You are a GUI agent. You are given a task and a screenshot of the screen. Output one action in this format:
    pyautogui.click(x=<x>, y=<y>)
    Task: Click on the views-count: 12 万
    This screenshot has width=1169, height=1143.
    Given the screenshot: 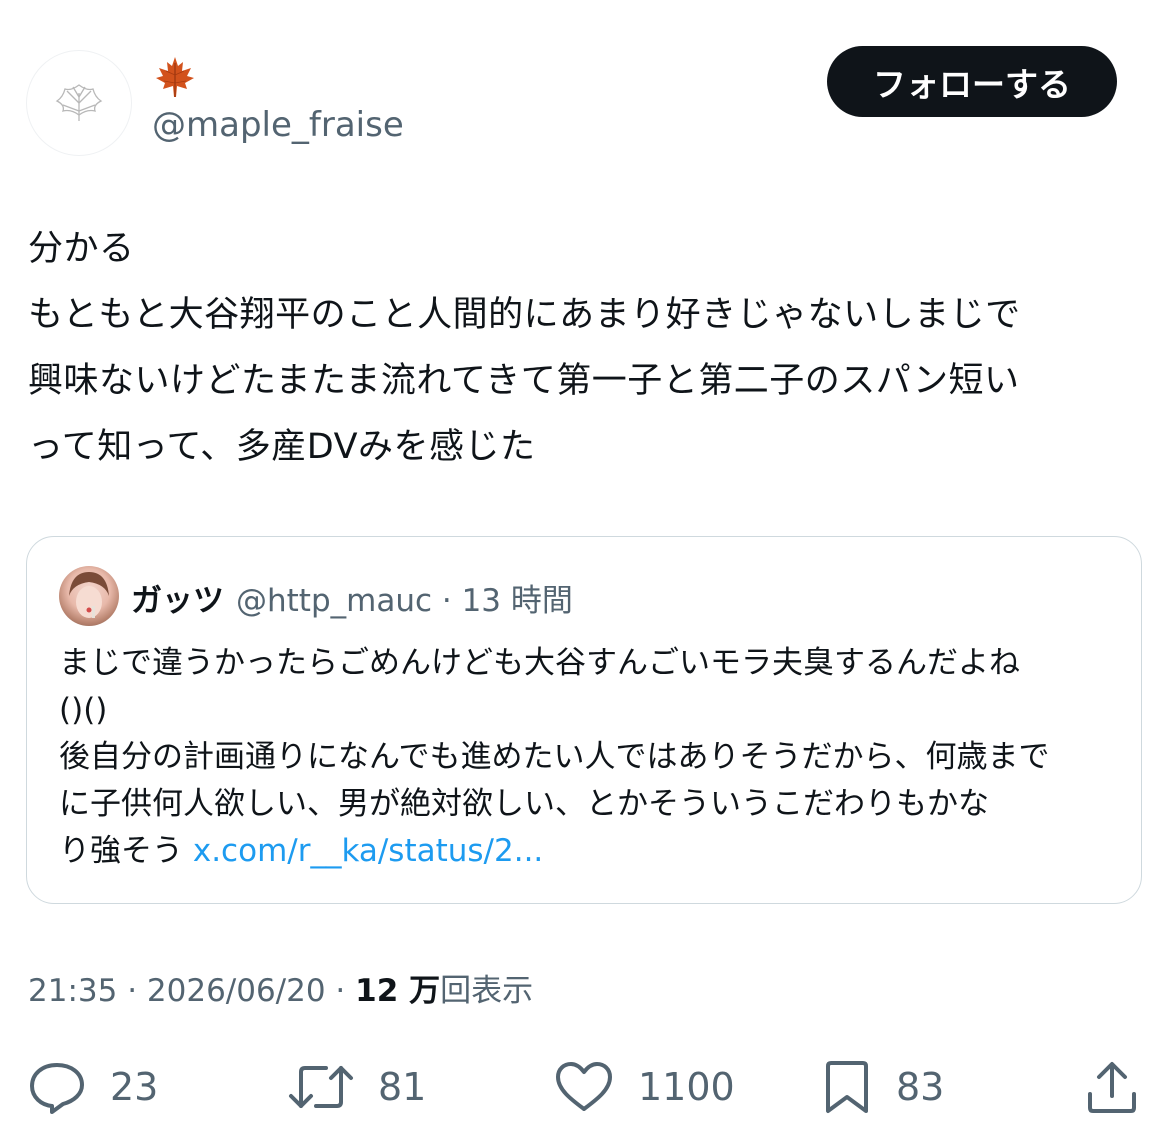 What is the action you would take?
    pyautogui.click(x=398, y=991)
    